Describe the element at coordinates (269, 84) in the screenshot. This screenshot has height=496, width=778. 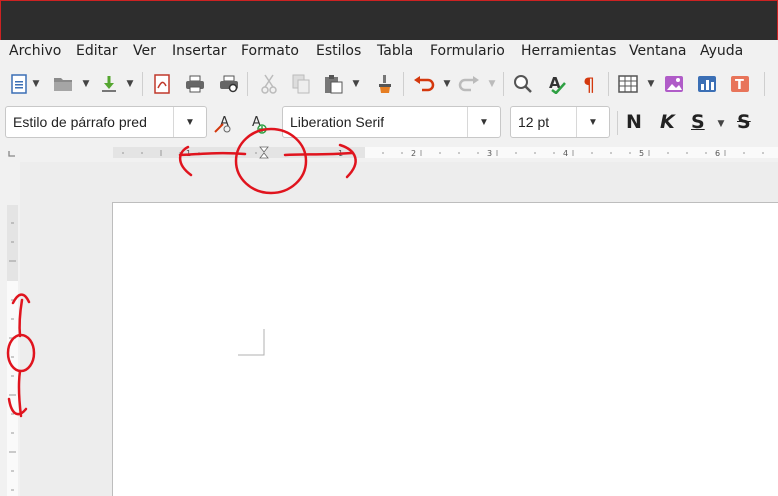
I see `cut-icon` at that location.